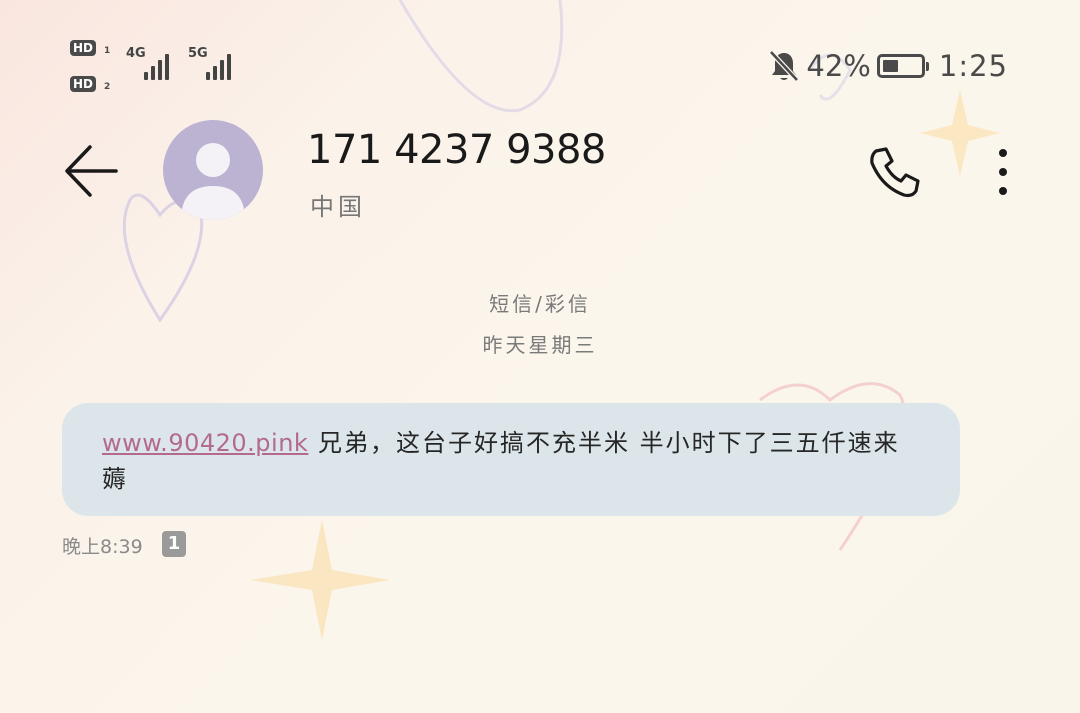 The height and width of the screenshot is (713, 1080). What do you see at coordinates (136, 53) in the screenshot?
I see `network-4g-label: 4G` at bounding box center [136, 53].